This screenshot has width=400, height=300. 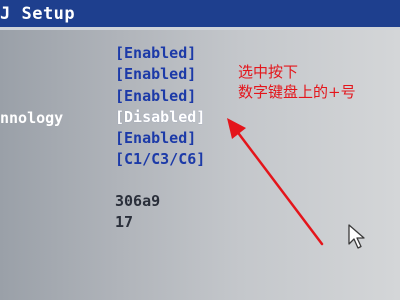 What do you see at coordinates (275, 182) in the screenshot?
I see `red-arrow-icon` at bounding box center [275, 182].